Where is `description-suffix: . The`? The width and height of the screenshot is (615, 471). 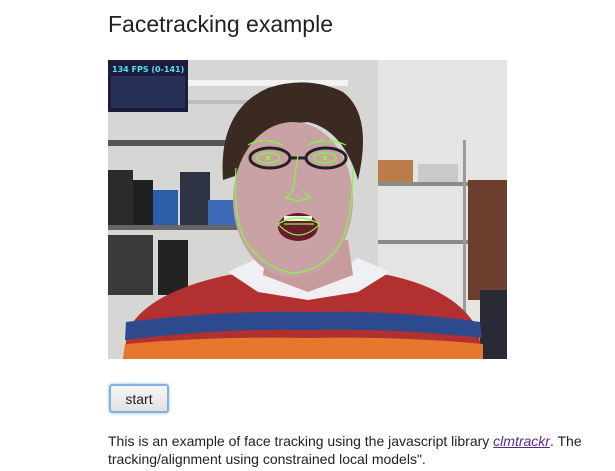 description-suffix: . The is located at coordinates (565, 441).